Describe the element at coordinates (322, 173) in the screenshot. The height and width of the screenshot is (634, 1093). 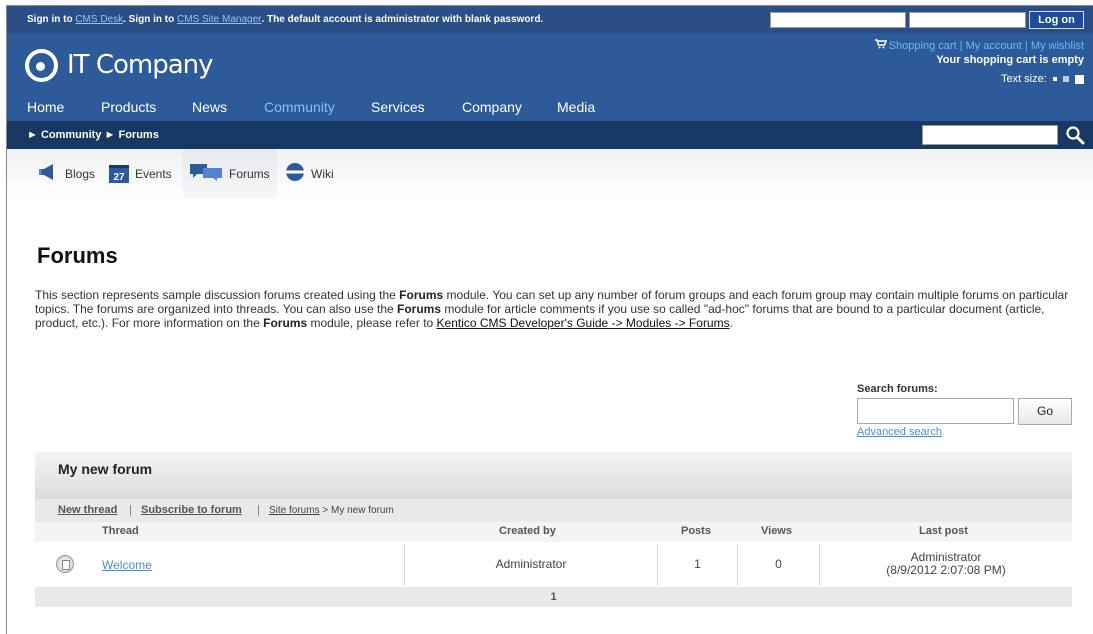
I see `tab-label: Wiki` at that location.